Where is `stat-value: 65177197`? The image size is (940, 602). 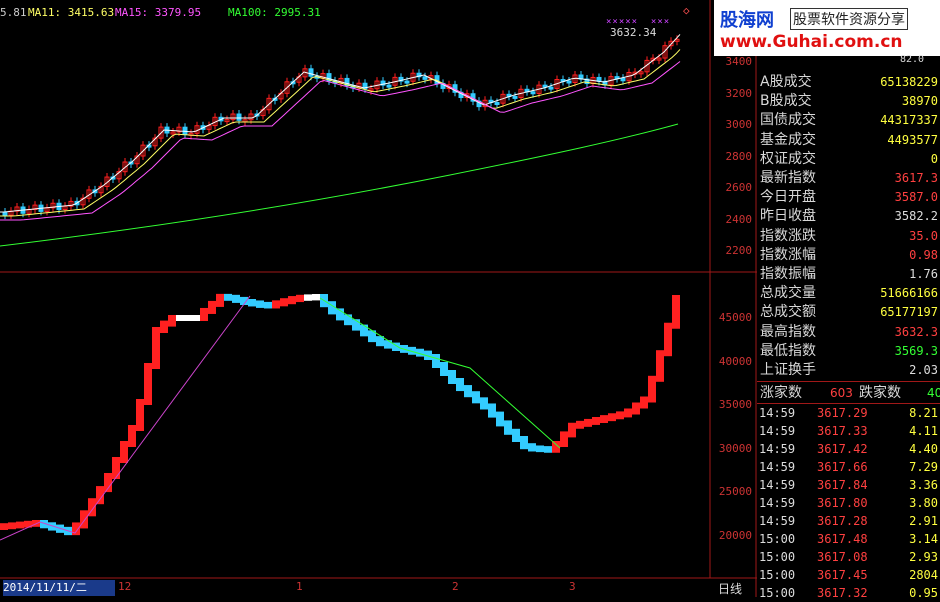 stat-value: 65177197 is located at coordinates (909, 312).